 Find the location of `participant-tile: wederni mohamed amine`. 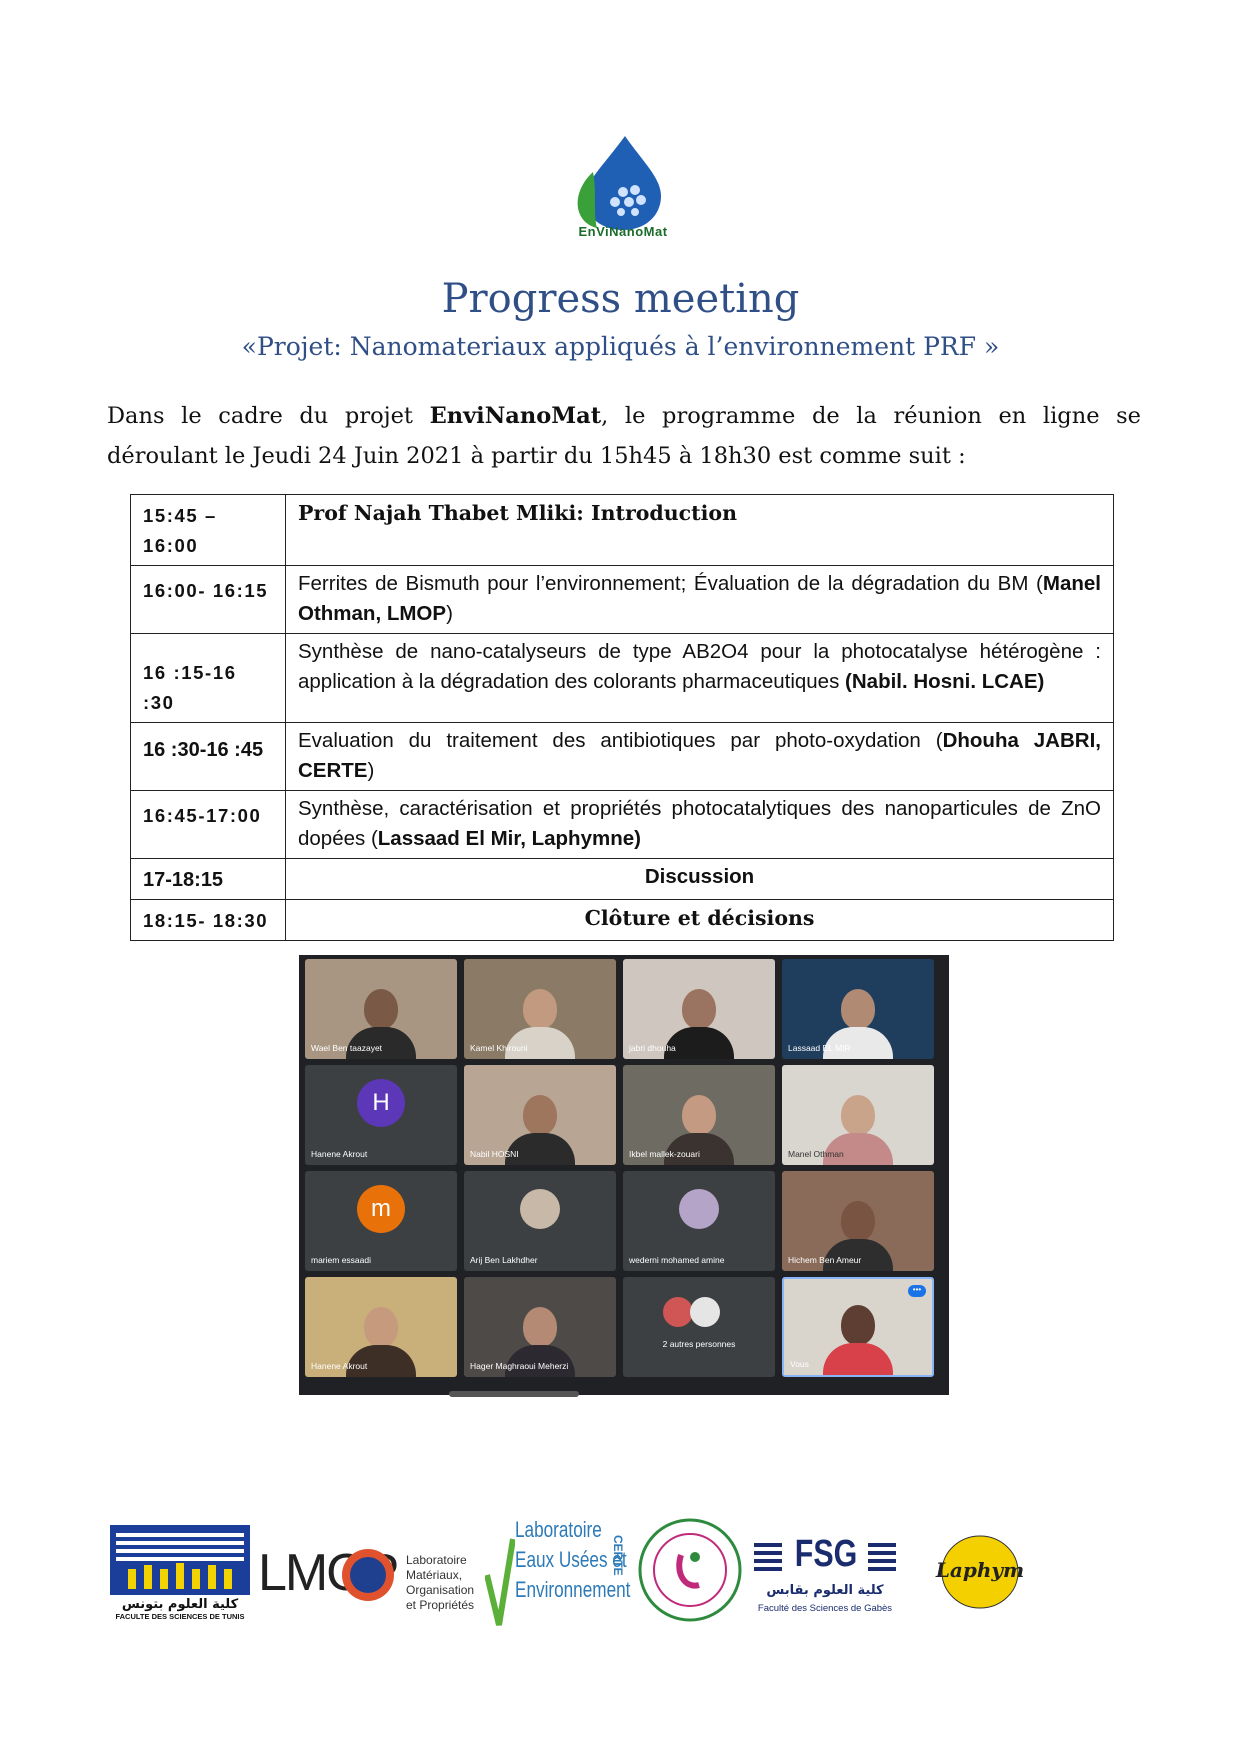

participant-tile: wederni mohamed amine is located at coordinates (699, 1221).